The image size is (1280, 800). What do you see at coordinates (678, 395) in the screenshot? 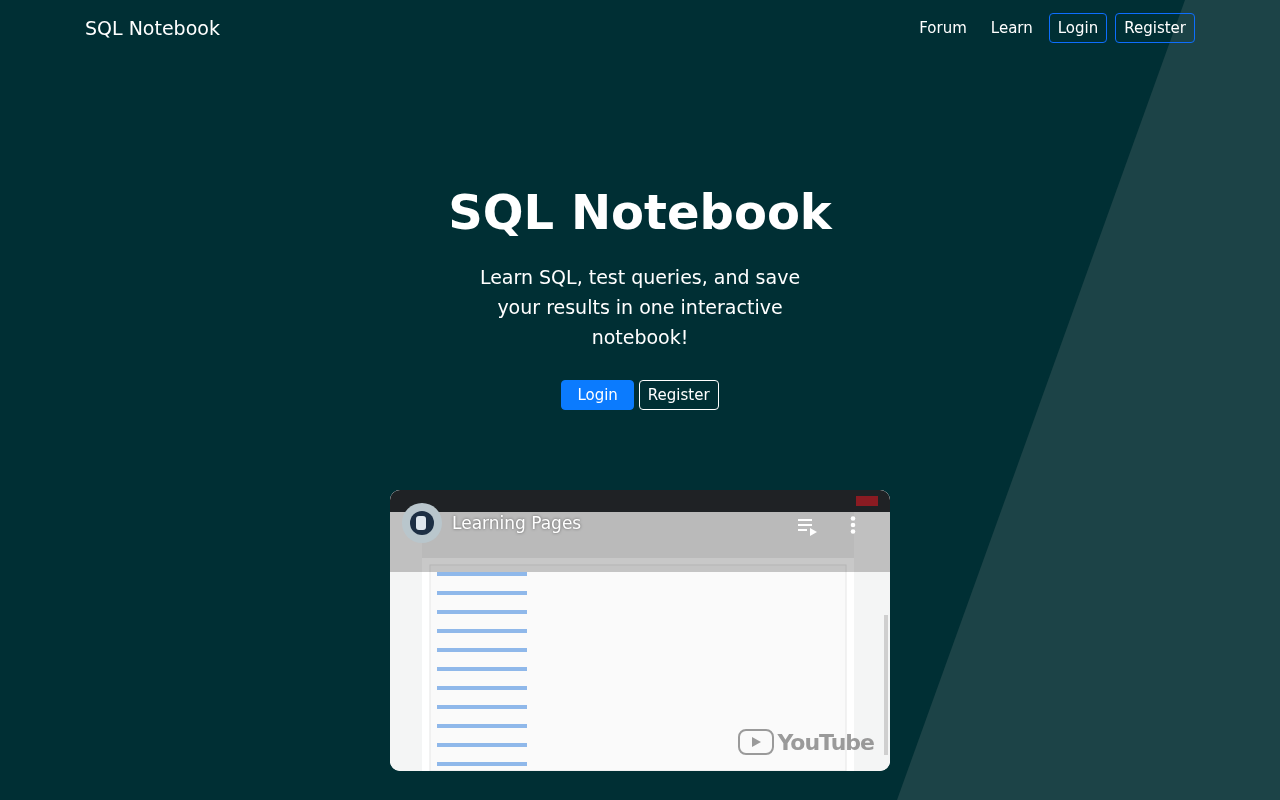
I see `register-button: Register` at bounding box center [678, 395].